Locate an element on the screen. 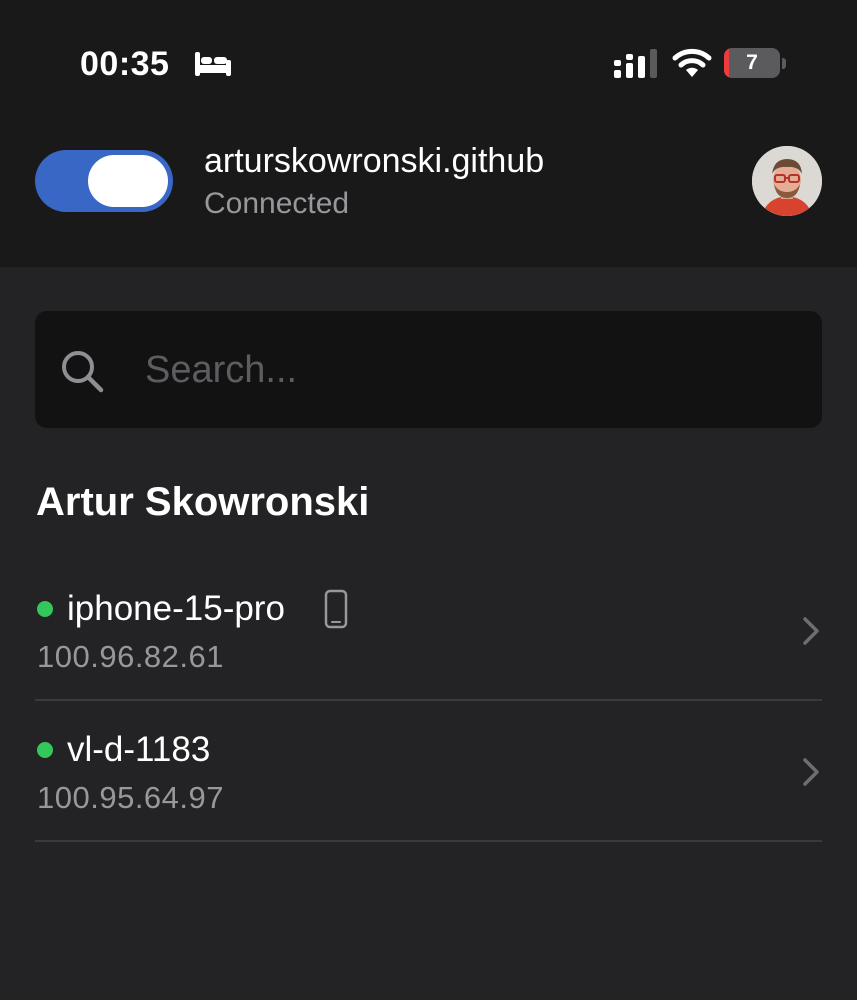 Image resolution: width=857 pixels, height=1000 pixels. section-title: Artur Skowronski is located at coordinates (203, 502).